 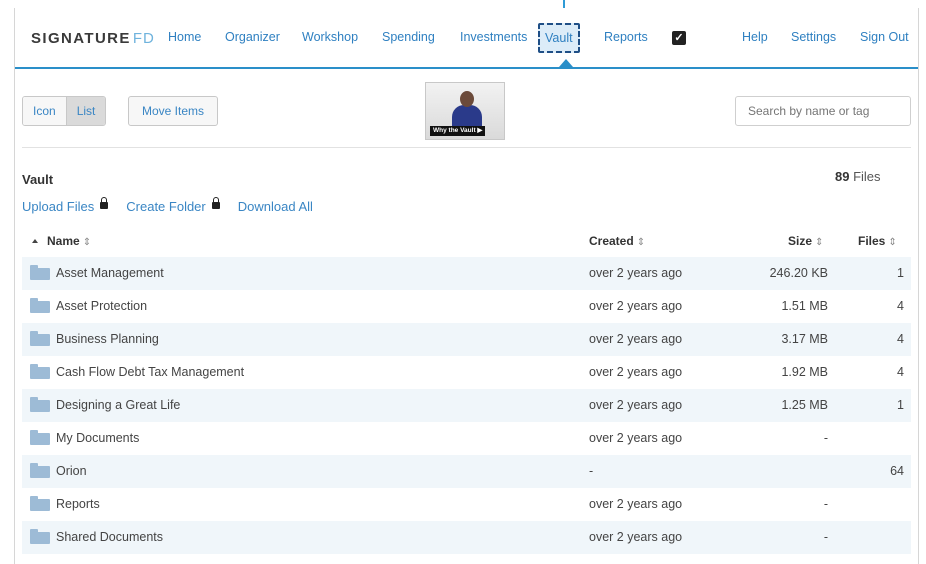 What do you see at coordinates (566, 63) in the screenshot?
I see `active-nav-caret` at bounding box center [566, 63].